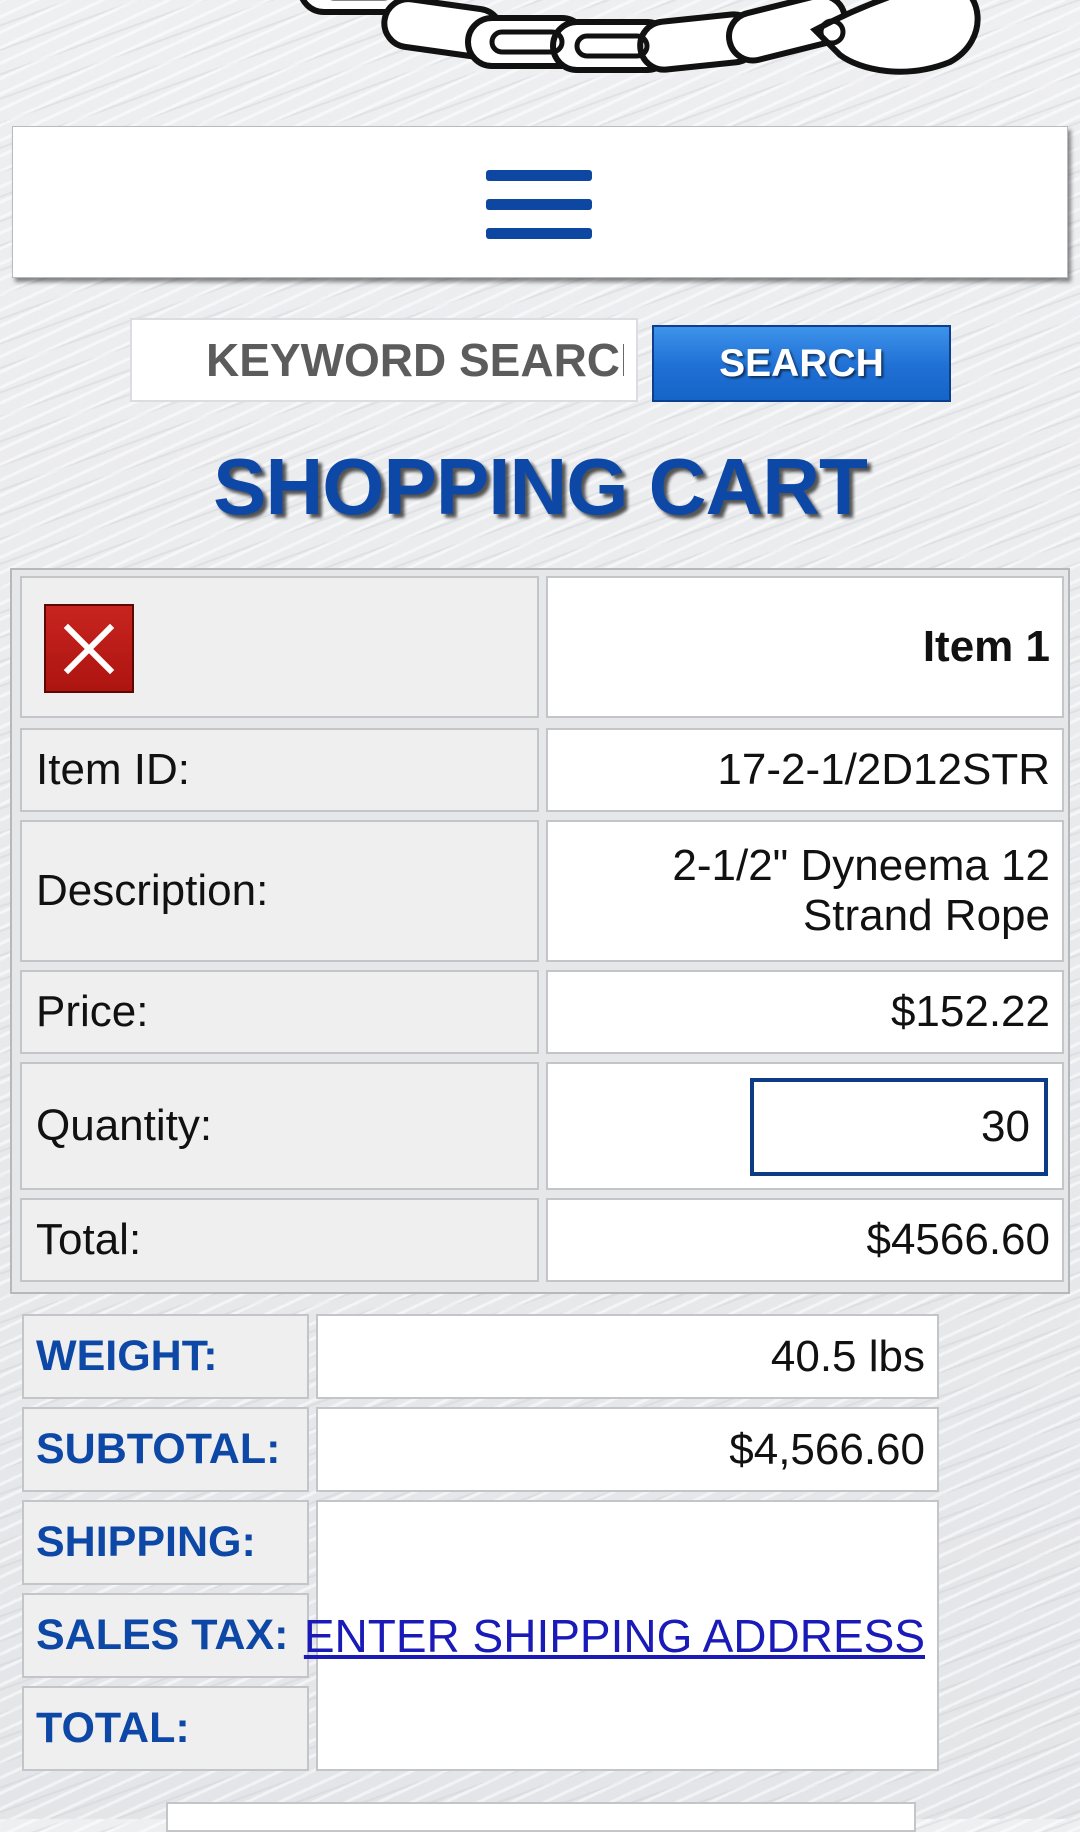 This screenshot has width=1080, height=1832. I want to click on remove-item-button, so click(89, 648).